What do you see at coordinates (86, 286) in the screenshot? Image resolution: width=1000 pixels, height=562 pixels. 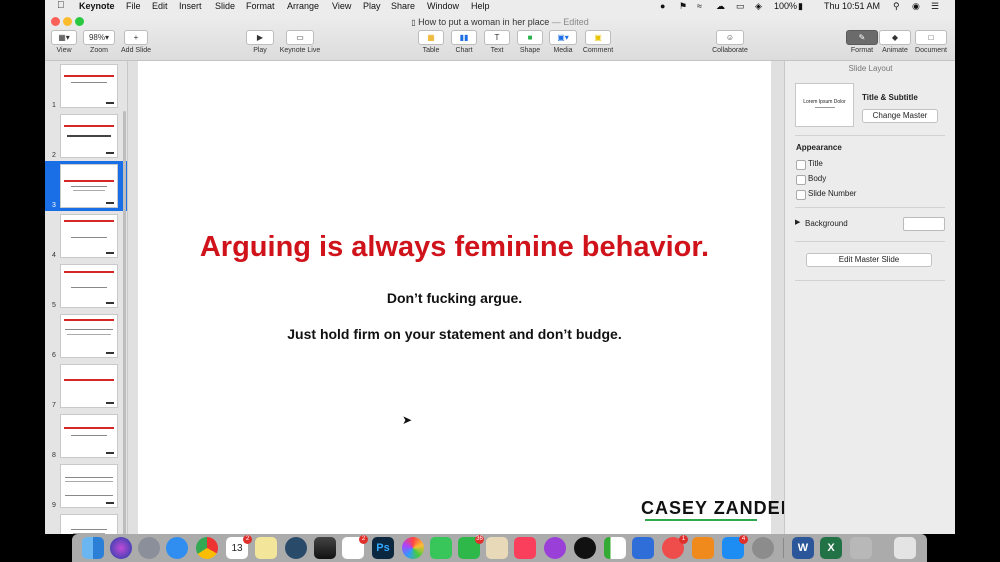 I see `slide-thumb-5: 5` at bounding box center [86, 286].